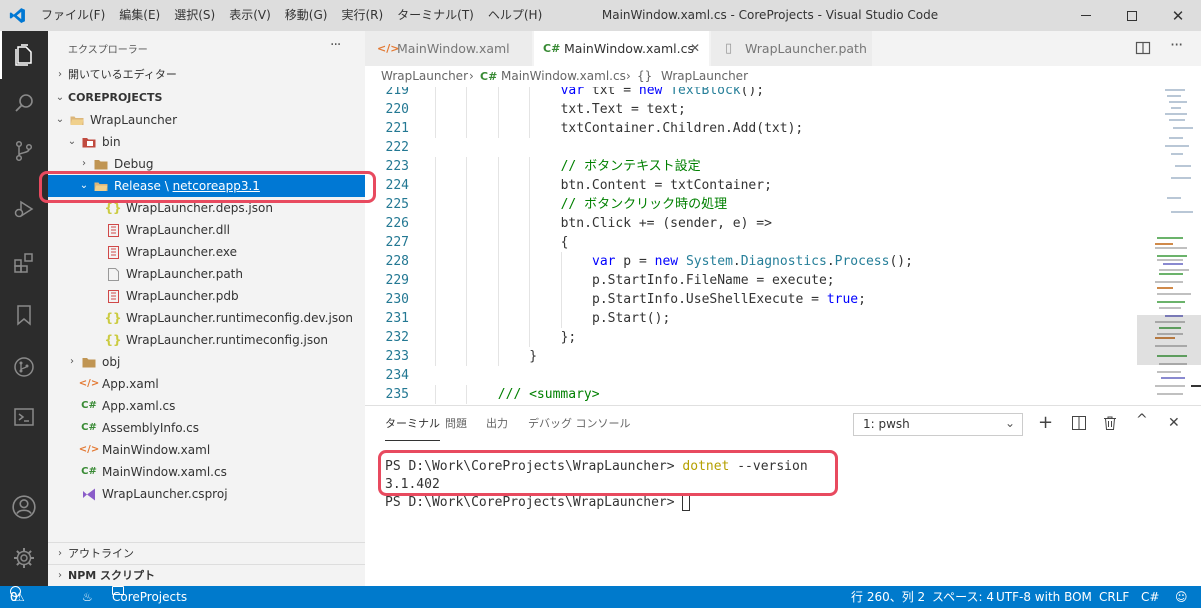 The width and height of the screenshot is (1201, 608). Describe the element at coordinates (73, 15) in the screenshot. I see `menu-file: ファイル(F)` at that location.